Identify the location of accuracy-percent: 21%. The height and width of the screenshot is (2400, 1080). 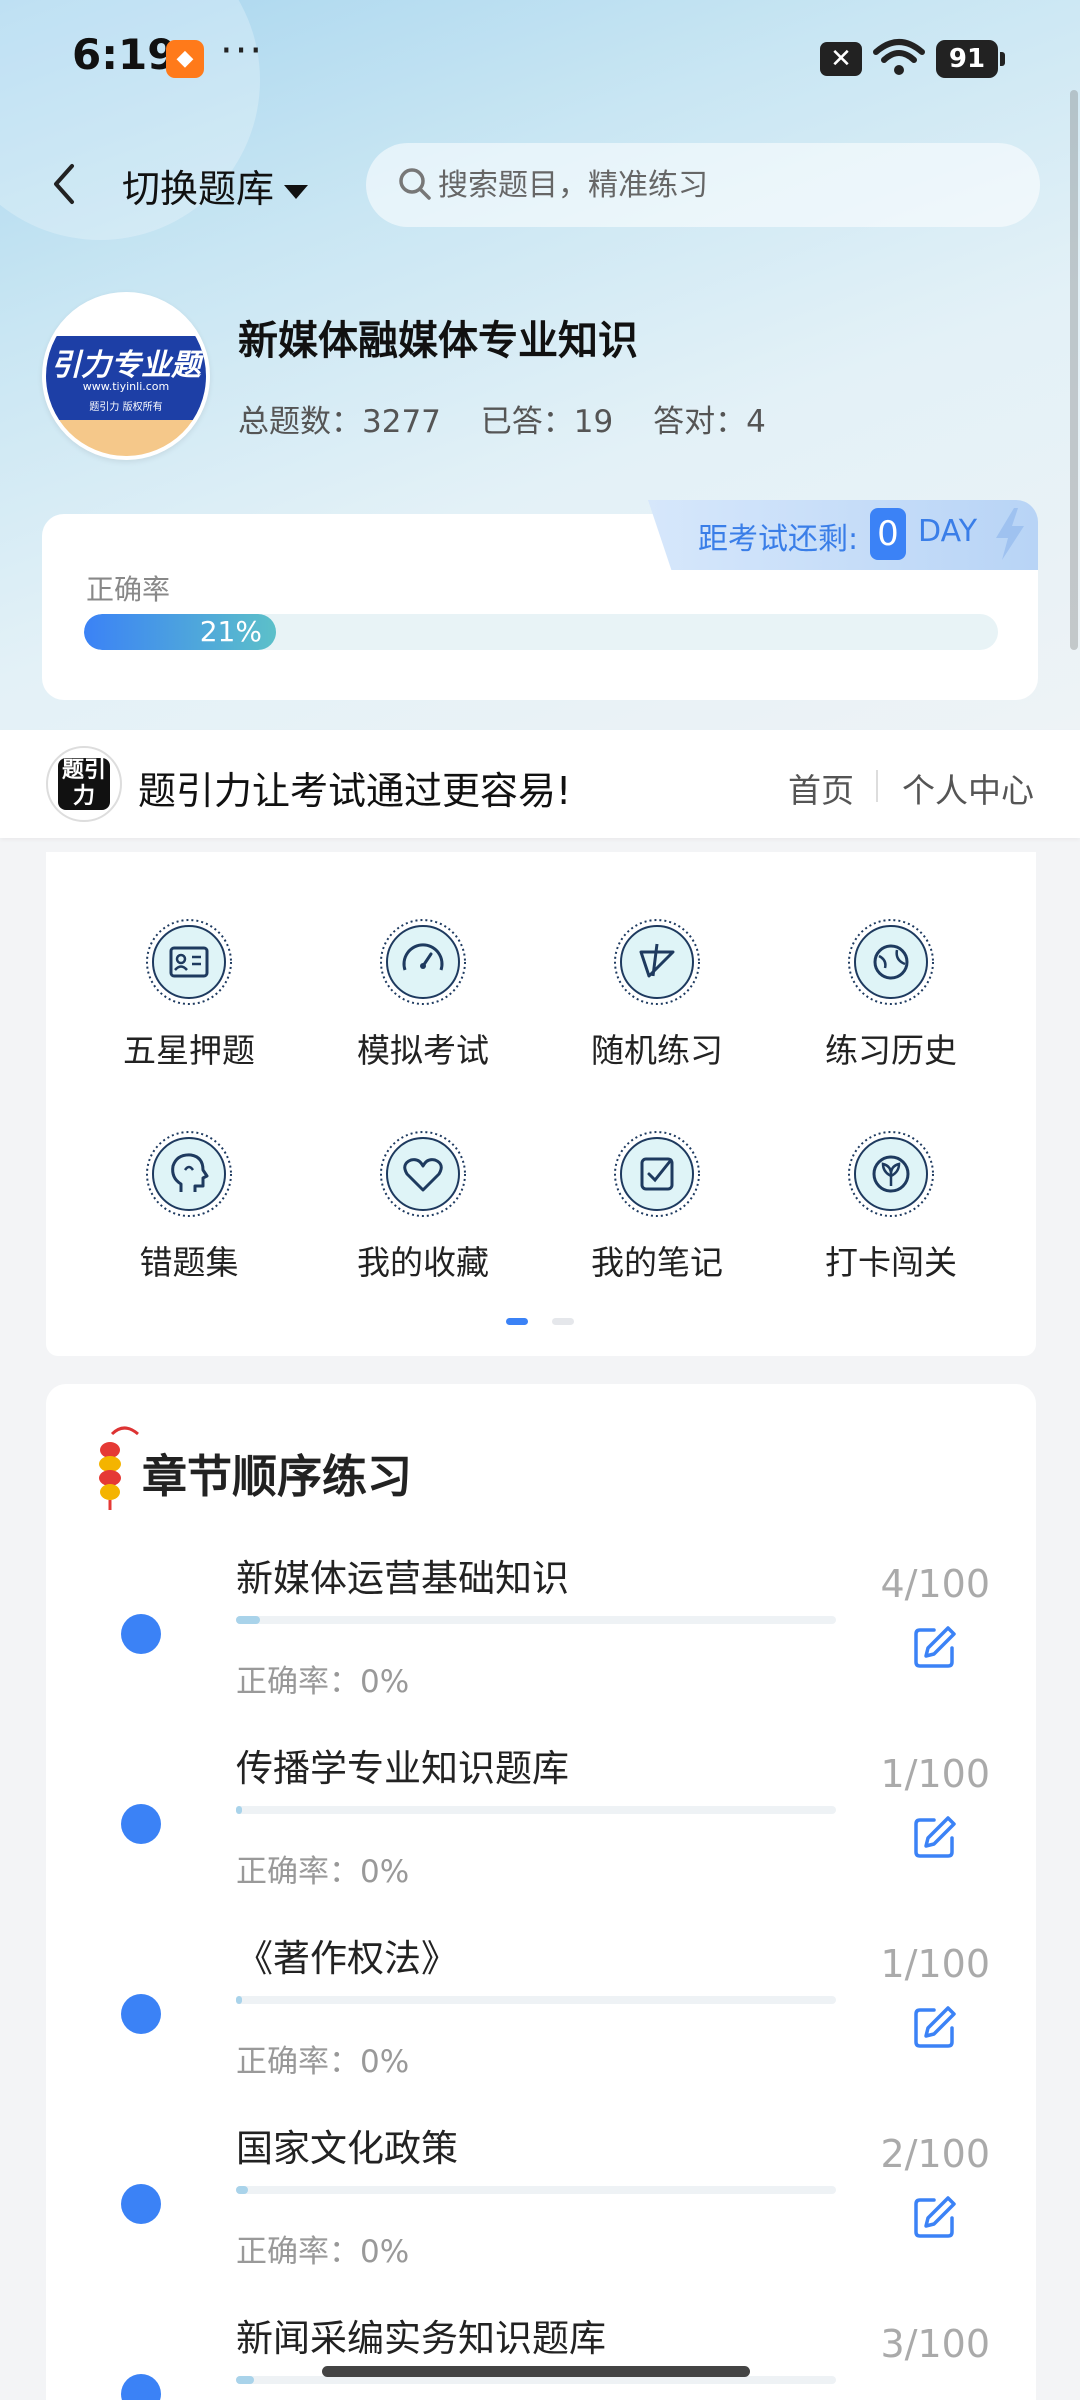
(230, 631).